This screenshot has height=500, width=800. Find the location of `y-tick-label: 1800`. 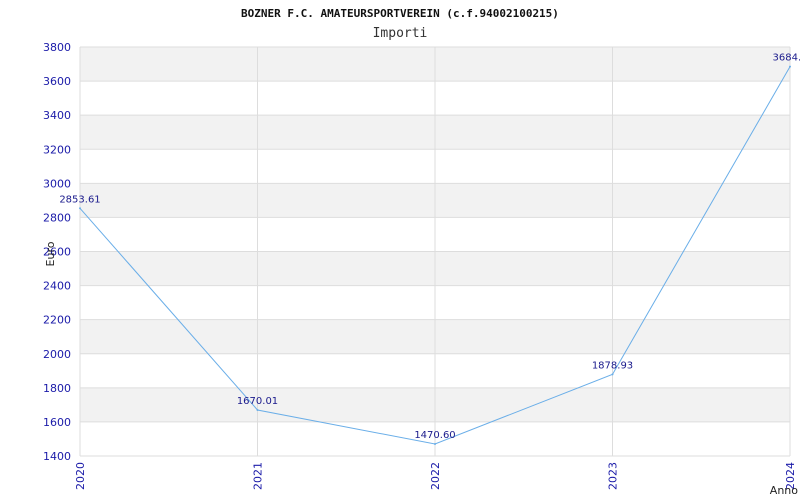

y-tick-label: 1800 is located at coordinates (57, 388).